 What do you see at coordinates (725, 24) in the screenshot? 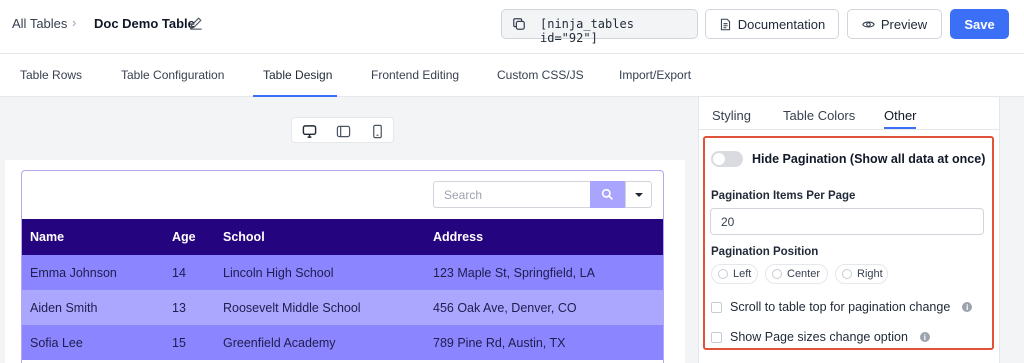
I see `document-icon` at bounding box center [725, 24].